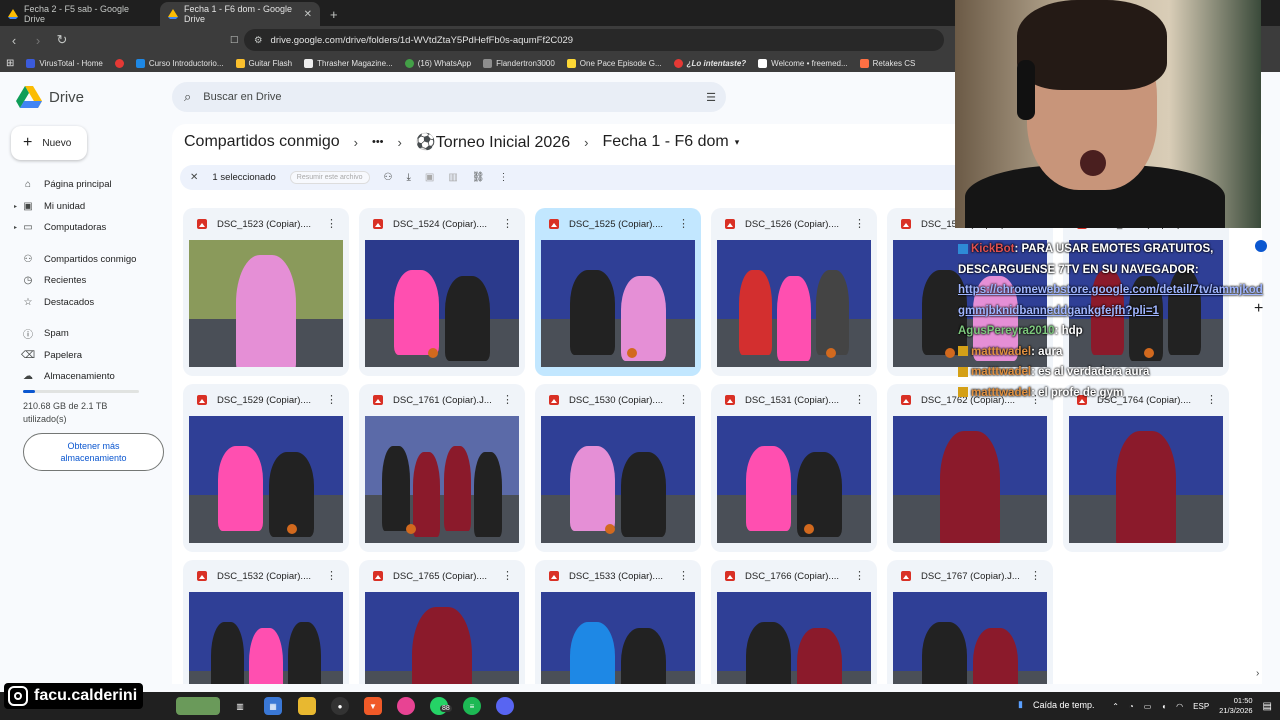 The height and width of the screenshot is (720, 1280). I want to click on breadcrumb-root: Compartidos conmigo, so click(262, 142).